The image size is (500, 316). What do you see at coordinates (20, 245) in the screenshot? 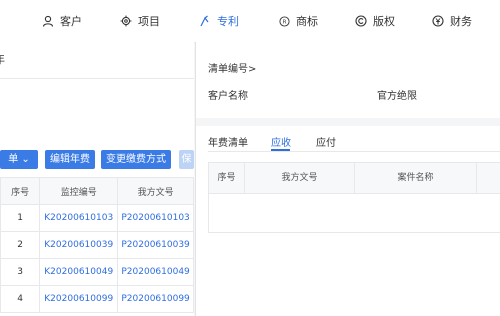
I see `row-index: 2` at bounding box center [20, 245].